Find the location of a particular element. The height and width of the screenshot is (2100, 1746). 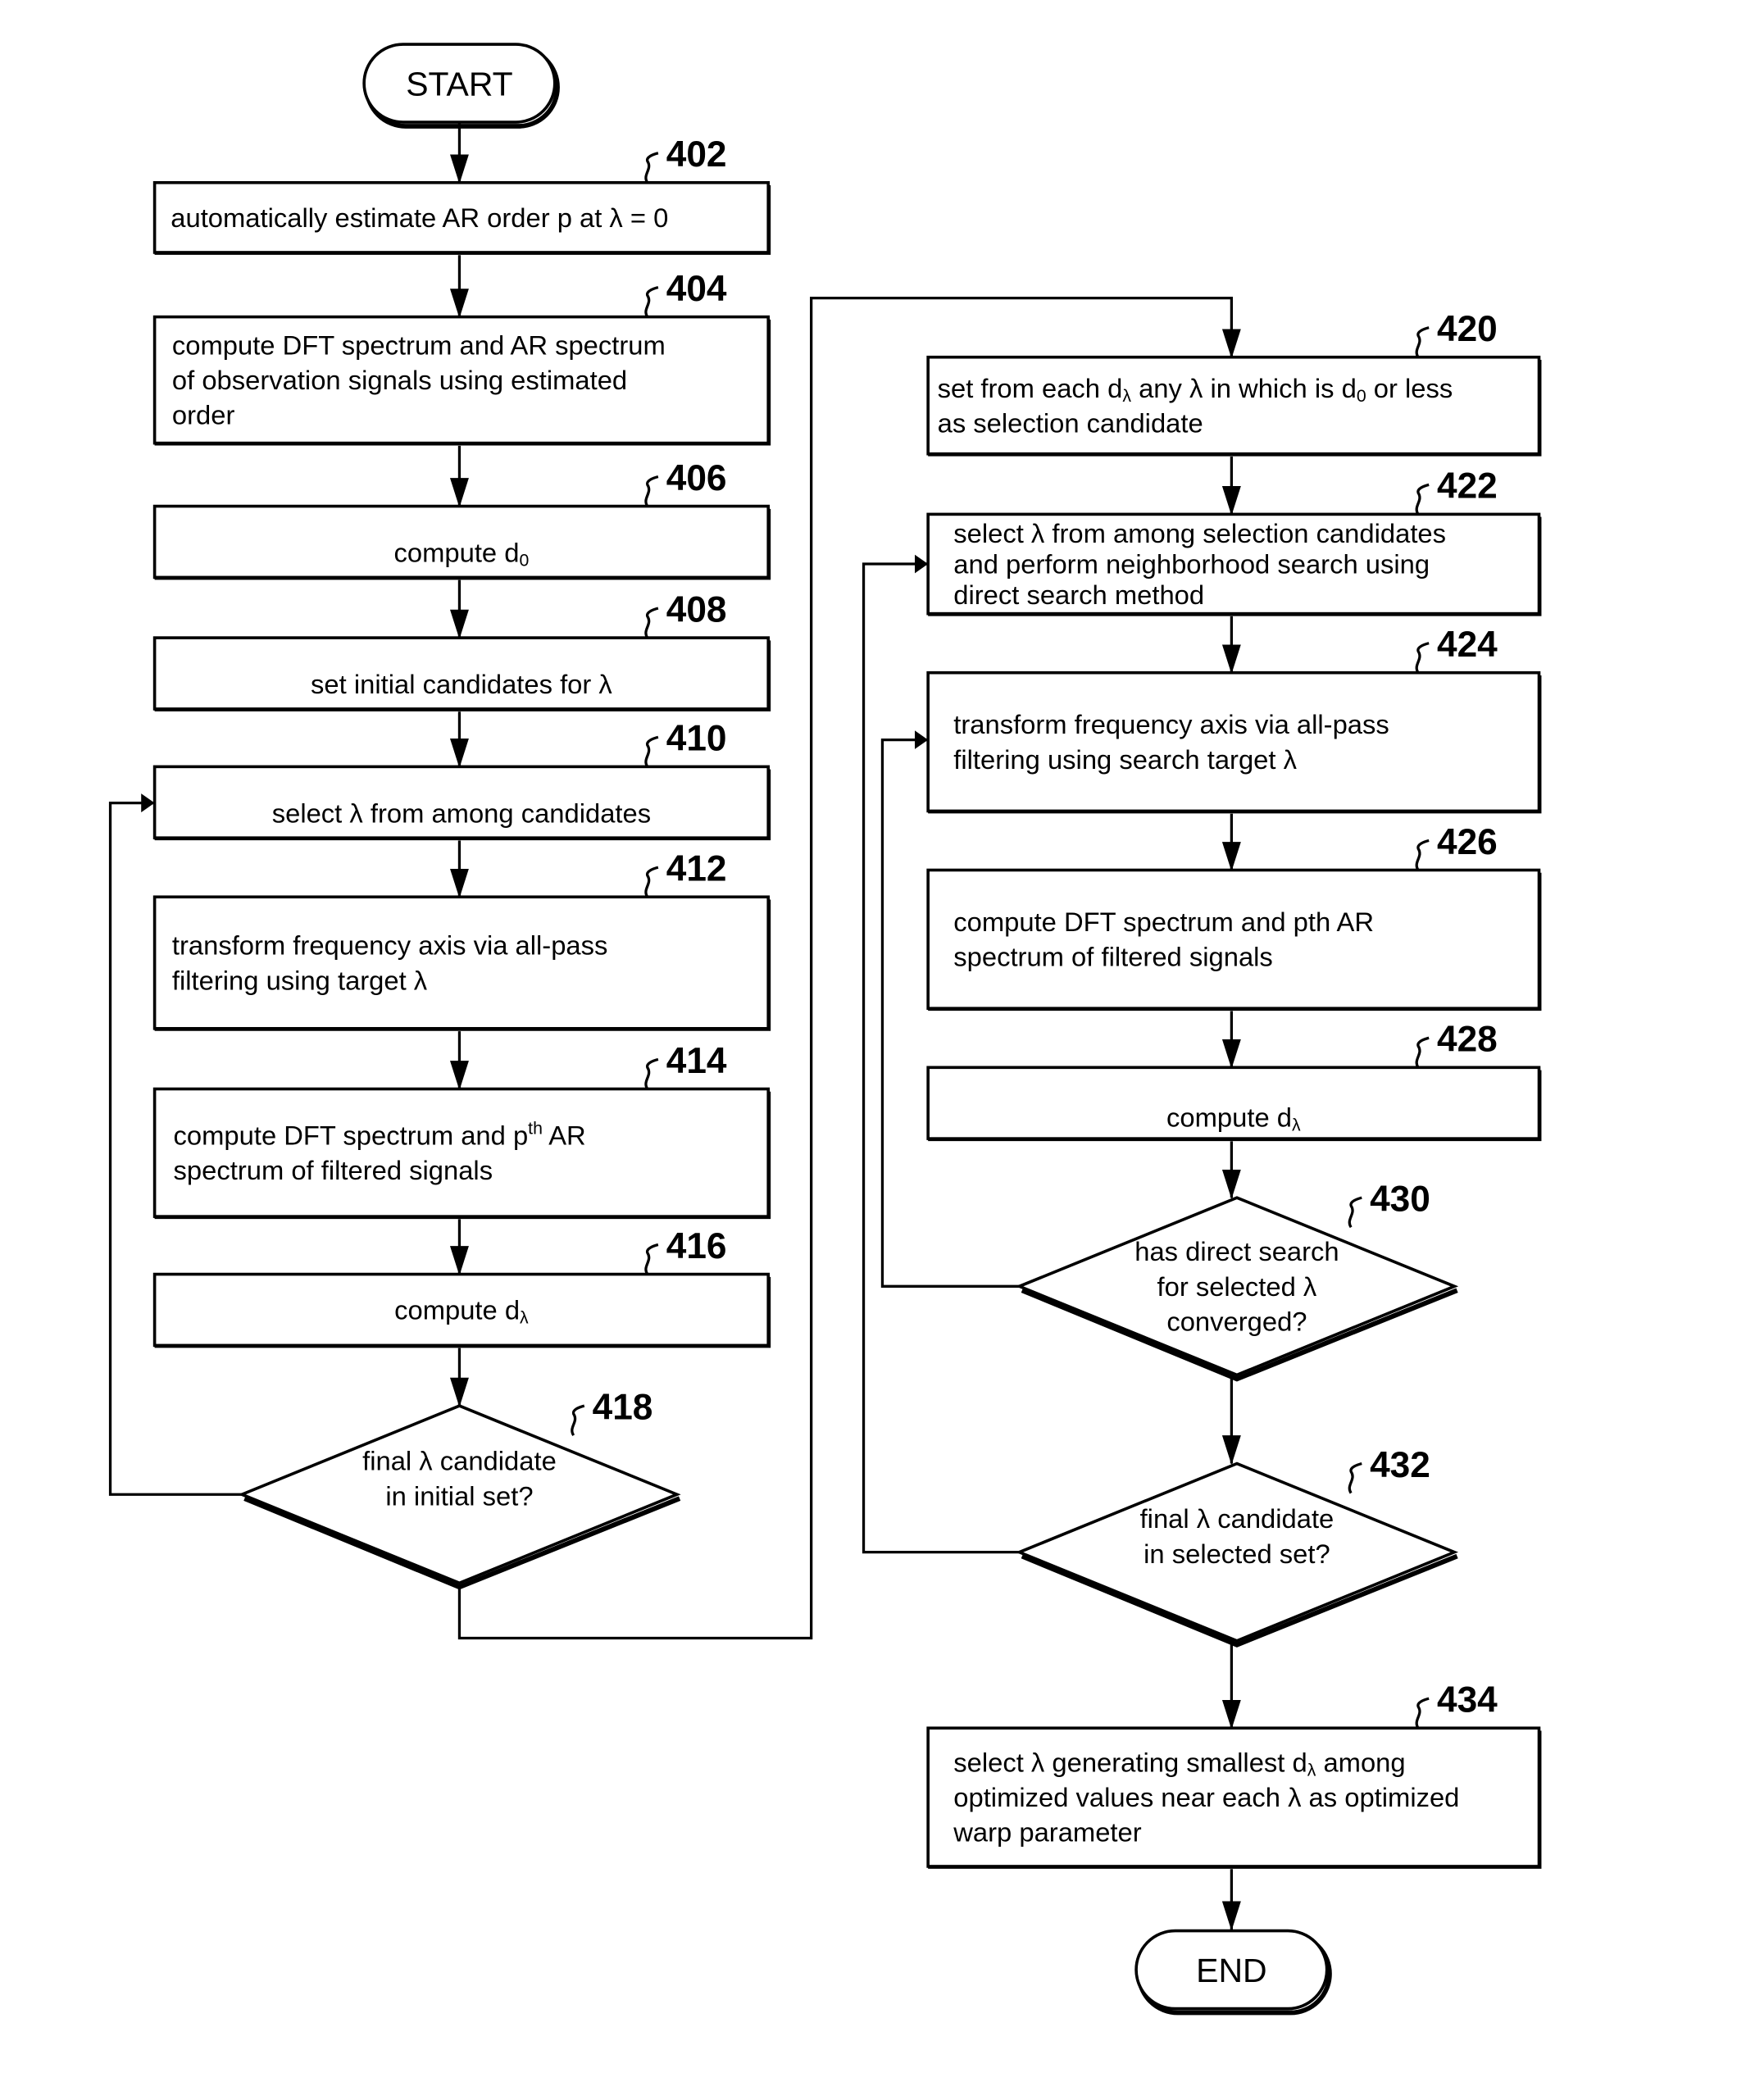

process-step-416: compute dλ is located at coordinates (462, 1310).